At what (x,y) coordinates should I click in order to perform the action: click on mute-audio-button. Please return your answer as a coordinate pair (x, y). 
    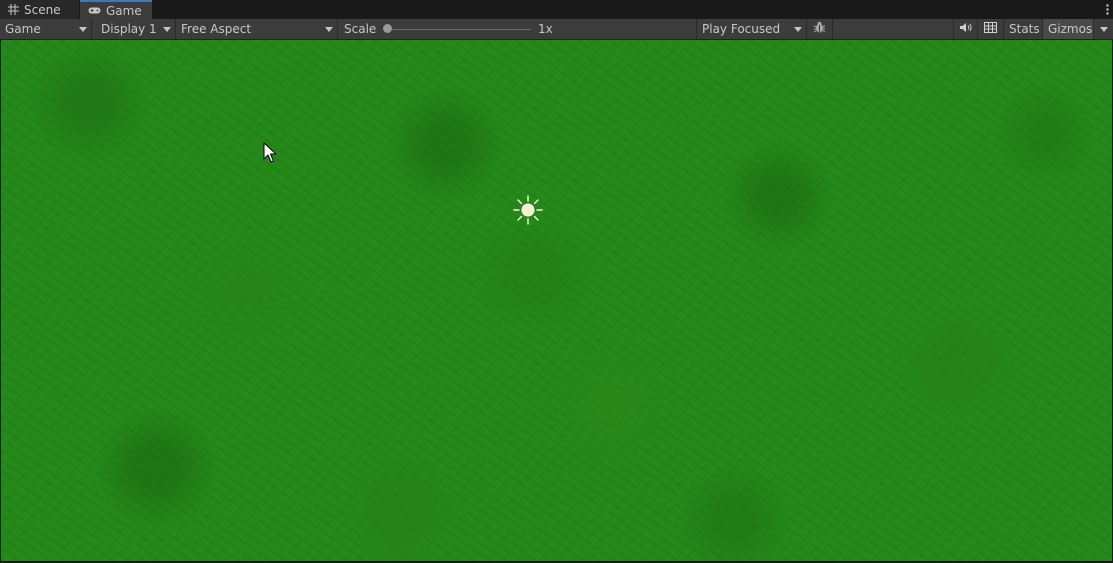
    Looking at the image, I should click on (965, 29).